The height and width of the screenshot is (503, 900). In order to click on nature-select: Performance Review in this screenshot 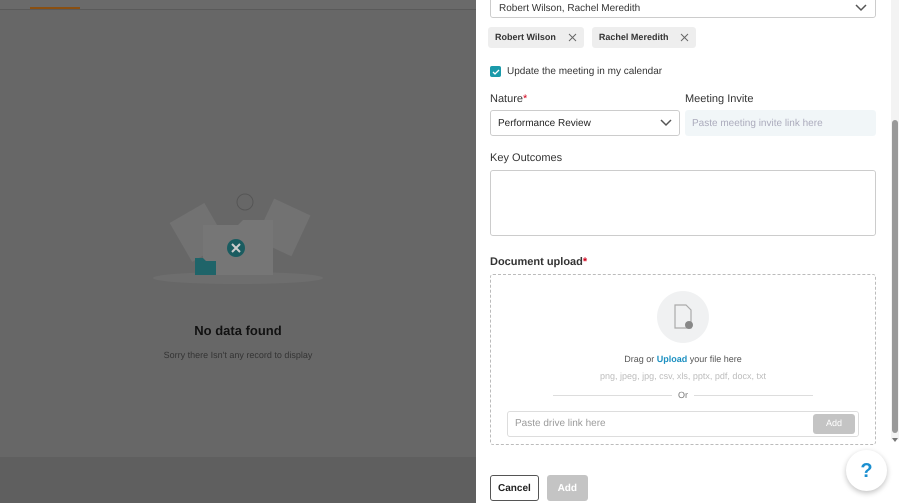, I will do `click(585, 123)`.